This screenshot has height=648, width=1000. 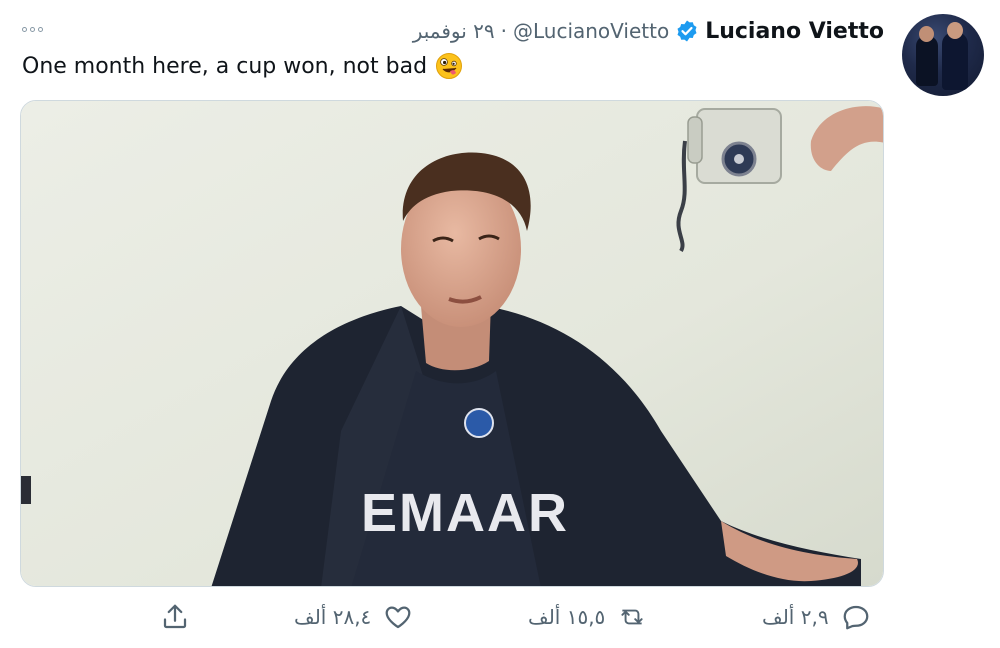 What do you see at coordinates (454, 31) in the screenshot?
I see `tweet-date: ٢٩ نوفمبر` at bounding box center [454, 31].